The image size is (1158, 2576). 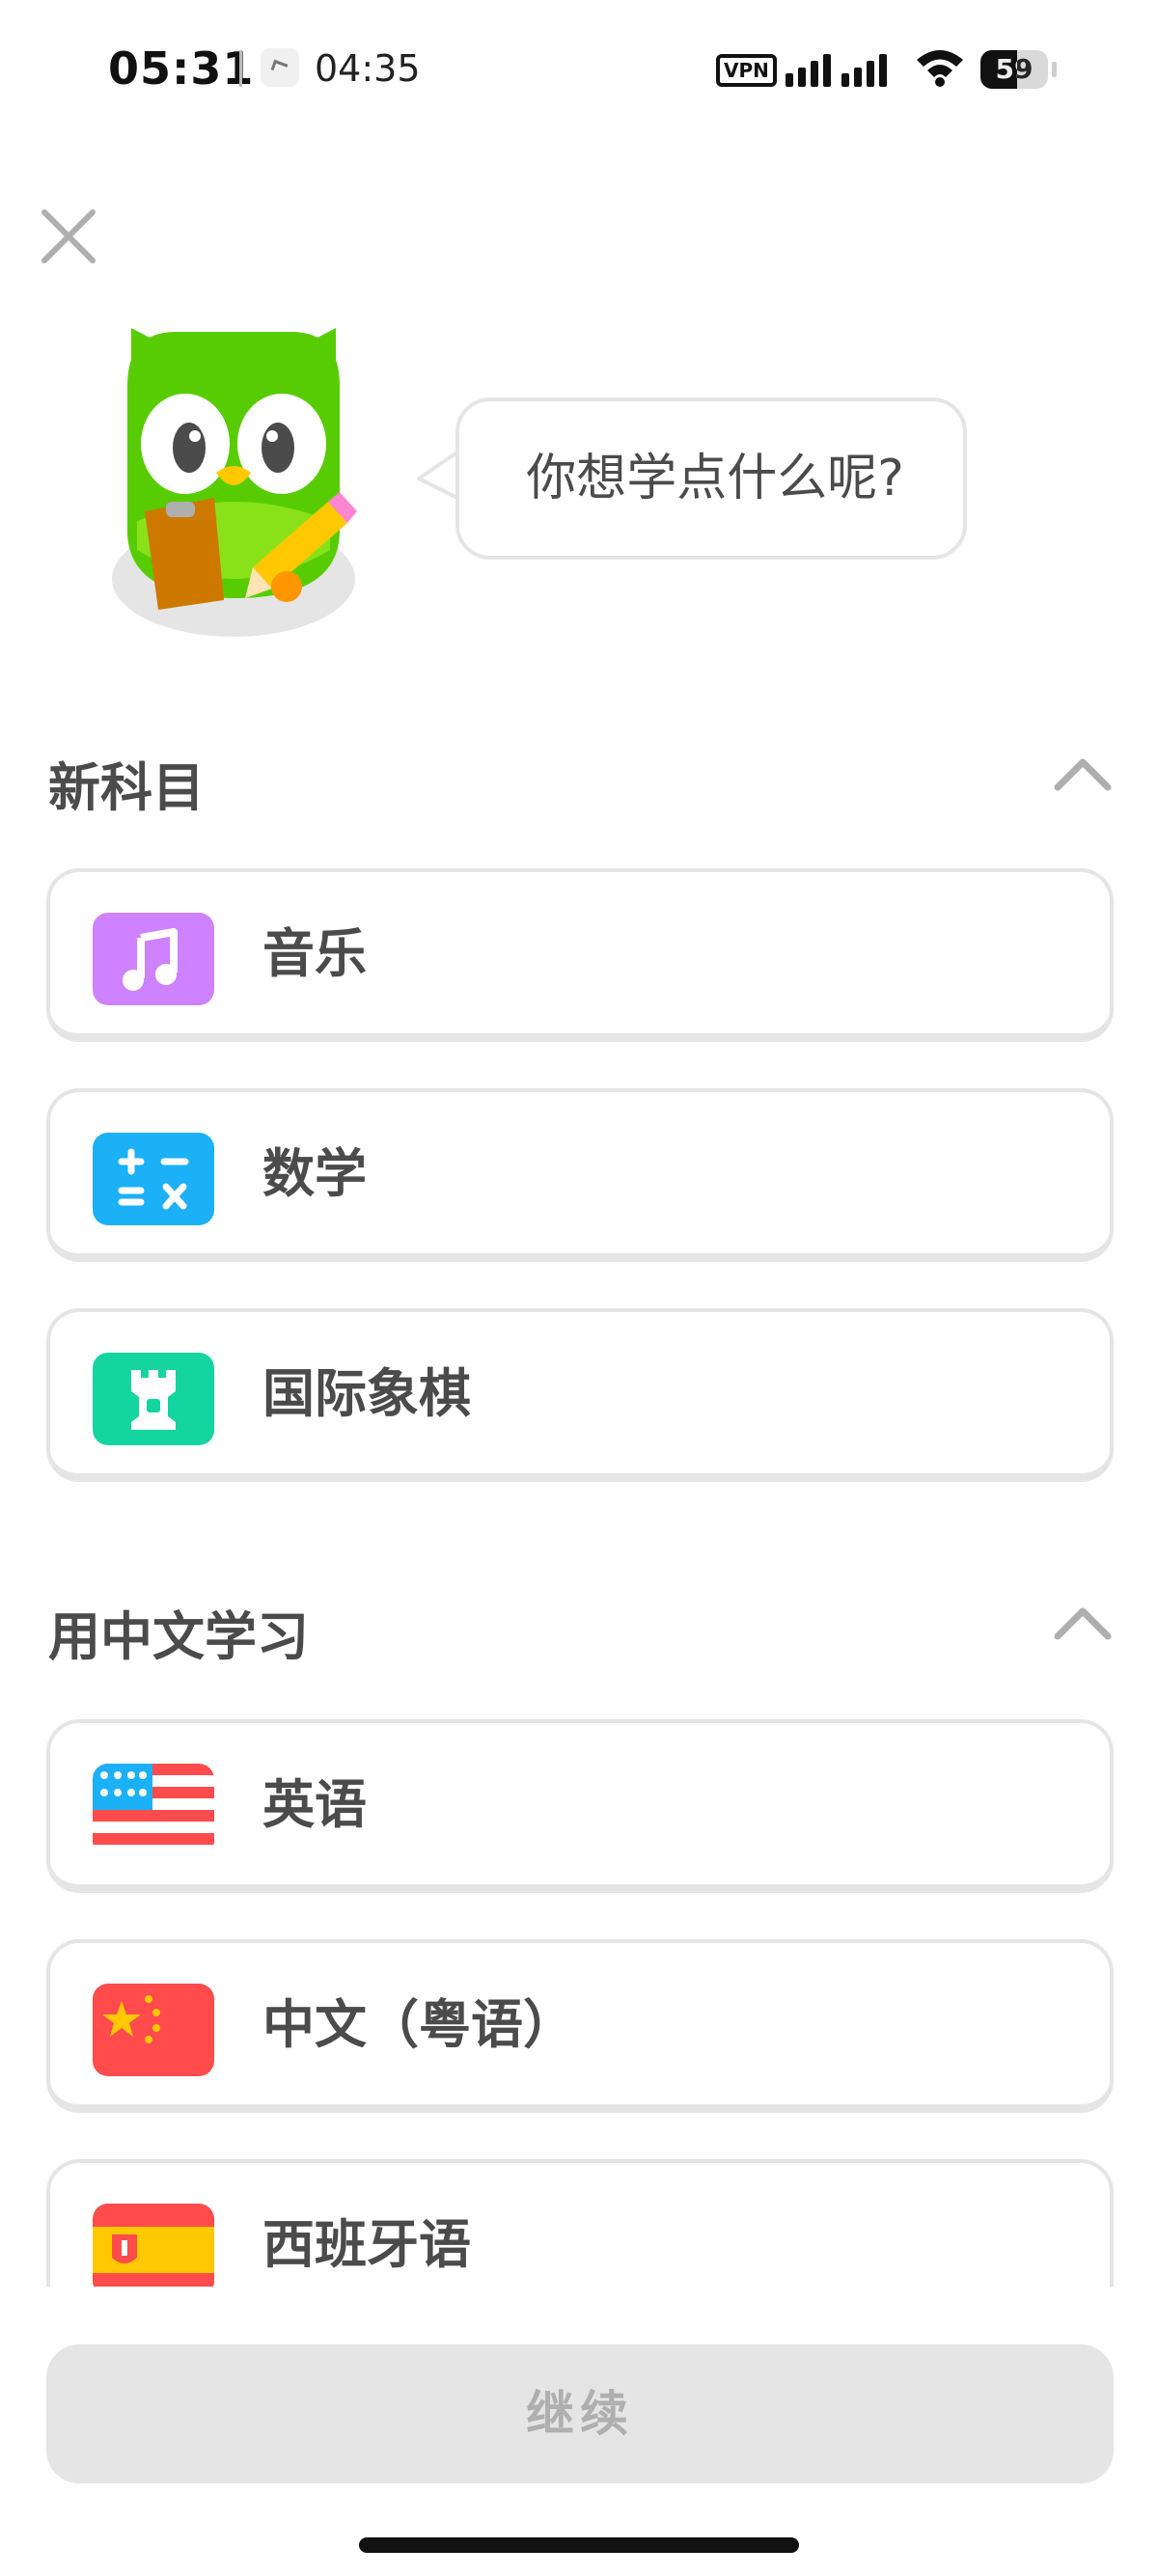 I want to click on battery-tip, so click(x=1054, y=69).